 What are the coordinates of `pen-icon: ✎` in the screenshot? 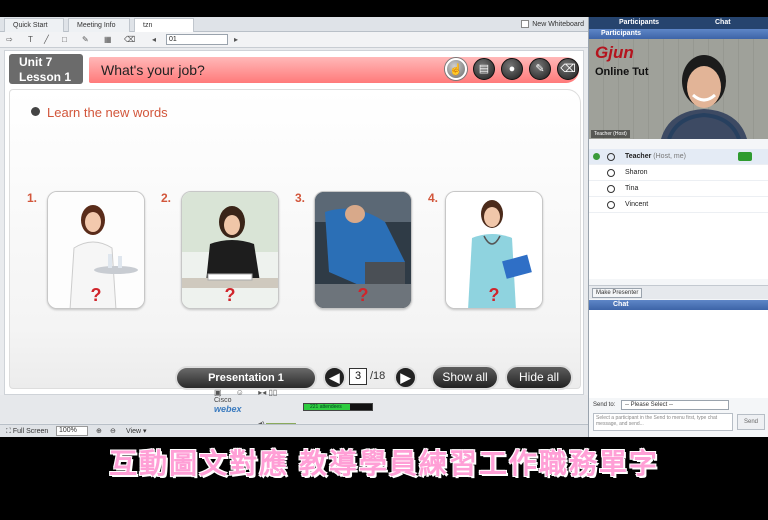 It's located at (540, 69).